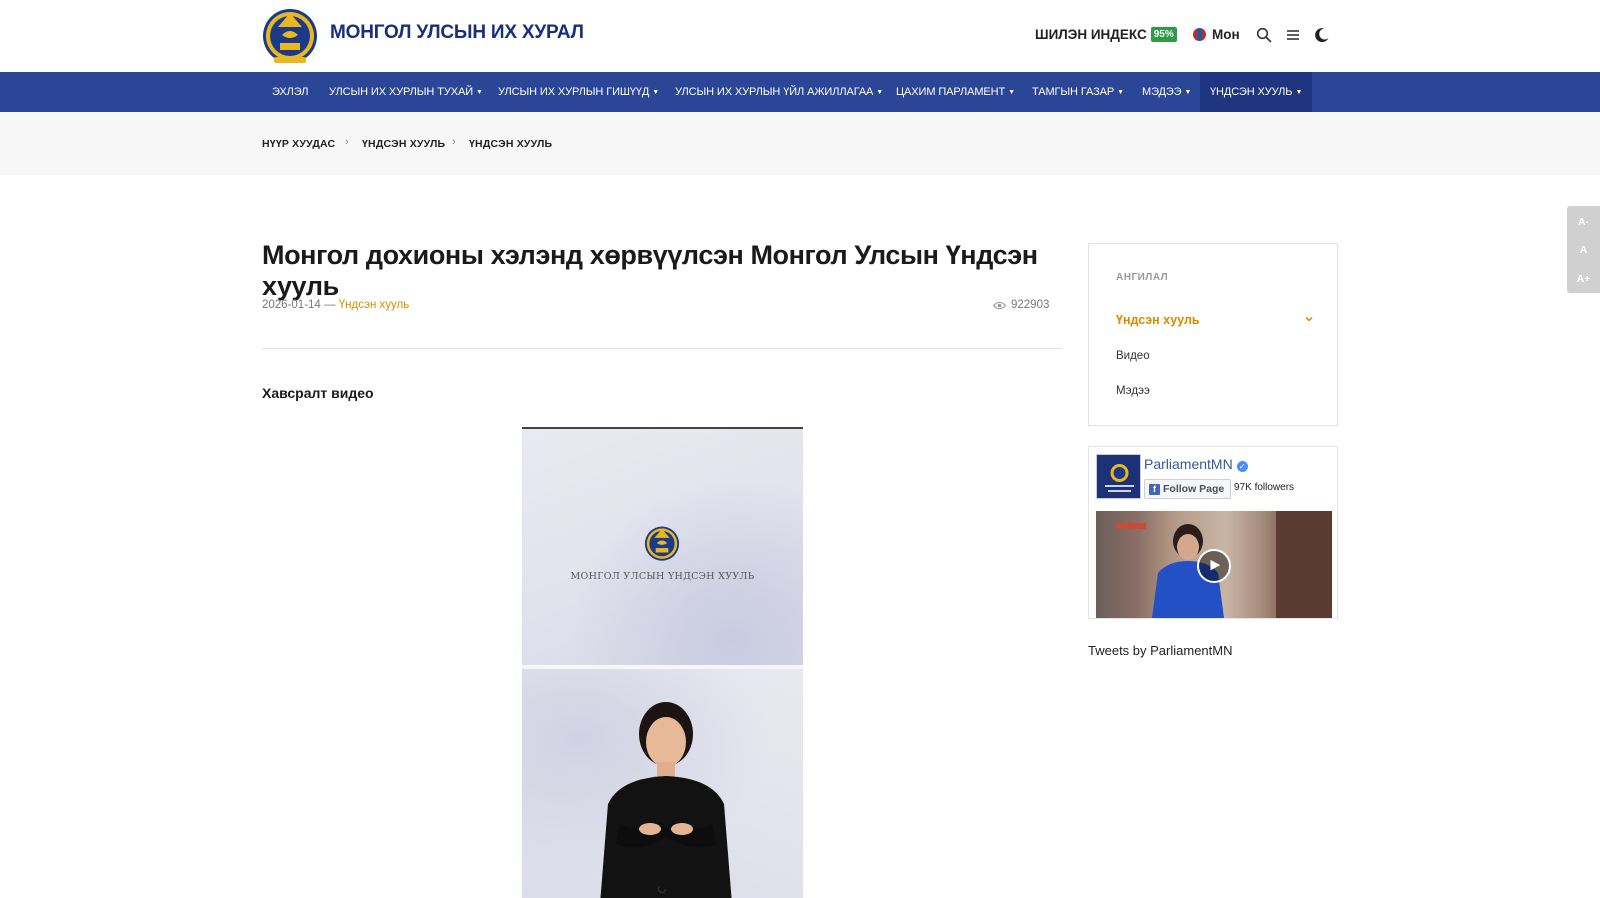 This screenshot has height=898, width=1600. I want to click on twitter-timeline-link: Tweets by ParliamentMN, so click(1160, 650).